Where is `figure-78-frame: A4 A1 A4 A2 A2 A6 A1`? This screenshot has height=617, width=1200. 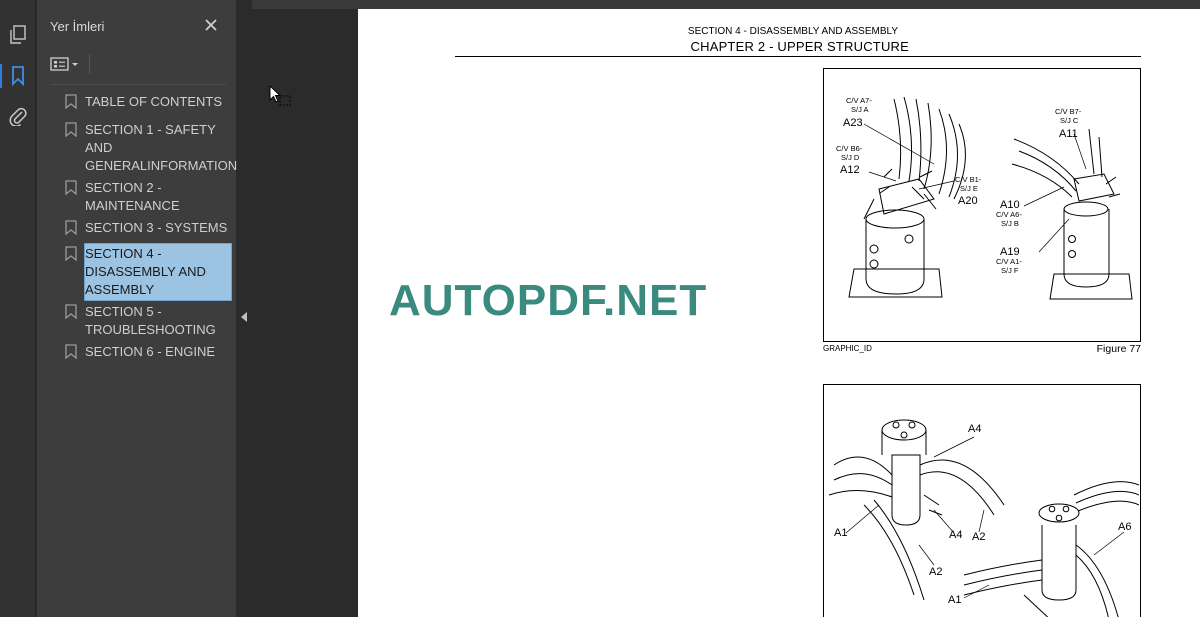 figure-78-frame: A4 A1 A4 A2 A2 A6 A1 is located at coordinates (982, 500).